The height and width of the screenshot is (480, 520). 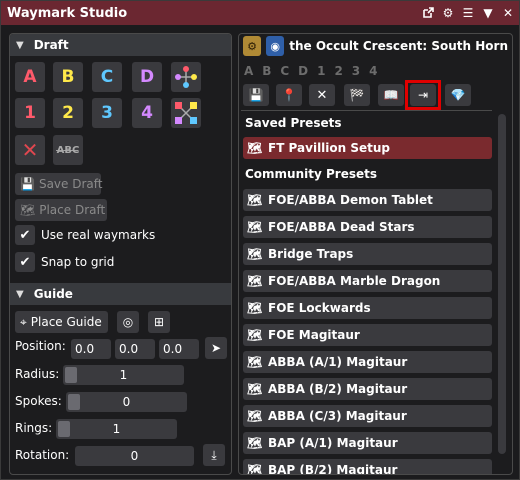 What do you see at coordinates (367, 308) in the screenshot?
I see `community-preset-item: 🗺 FOE Lockwards` at bounding box center [367, 308].